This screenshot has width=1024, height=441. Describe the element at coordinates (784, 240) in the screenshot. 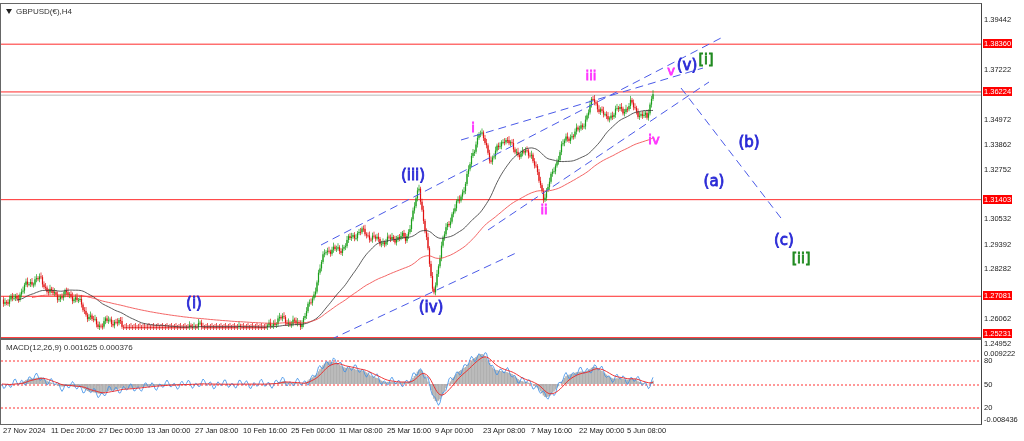

I see `wave-label: (c)` at that location.